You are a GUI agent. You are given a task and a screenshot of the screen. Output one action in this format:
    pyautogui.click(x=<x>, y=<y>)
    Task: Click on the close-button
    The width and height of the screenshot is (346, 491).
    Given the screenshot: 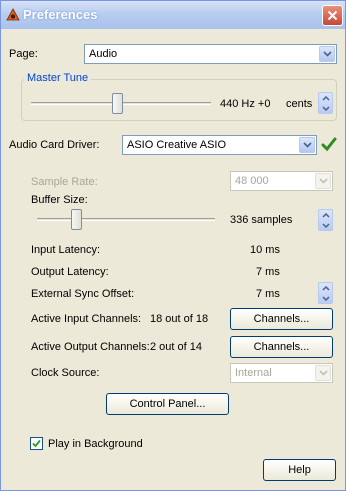 What is the action you would take?
    pyautogui.click(x=332, y=15)
    